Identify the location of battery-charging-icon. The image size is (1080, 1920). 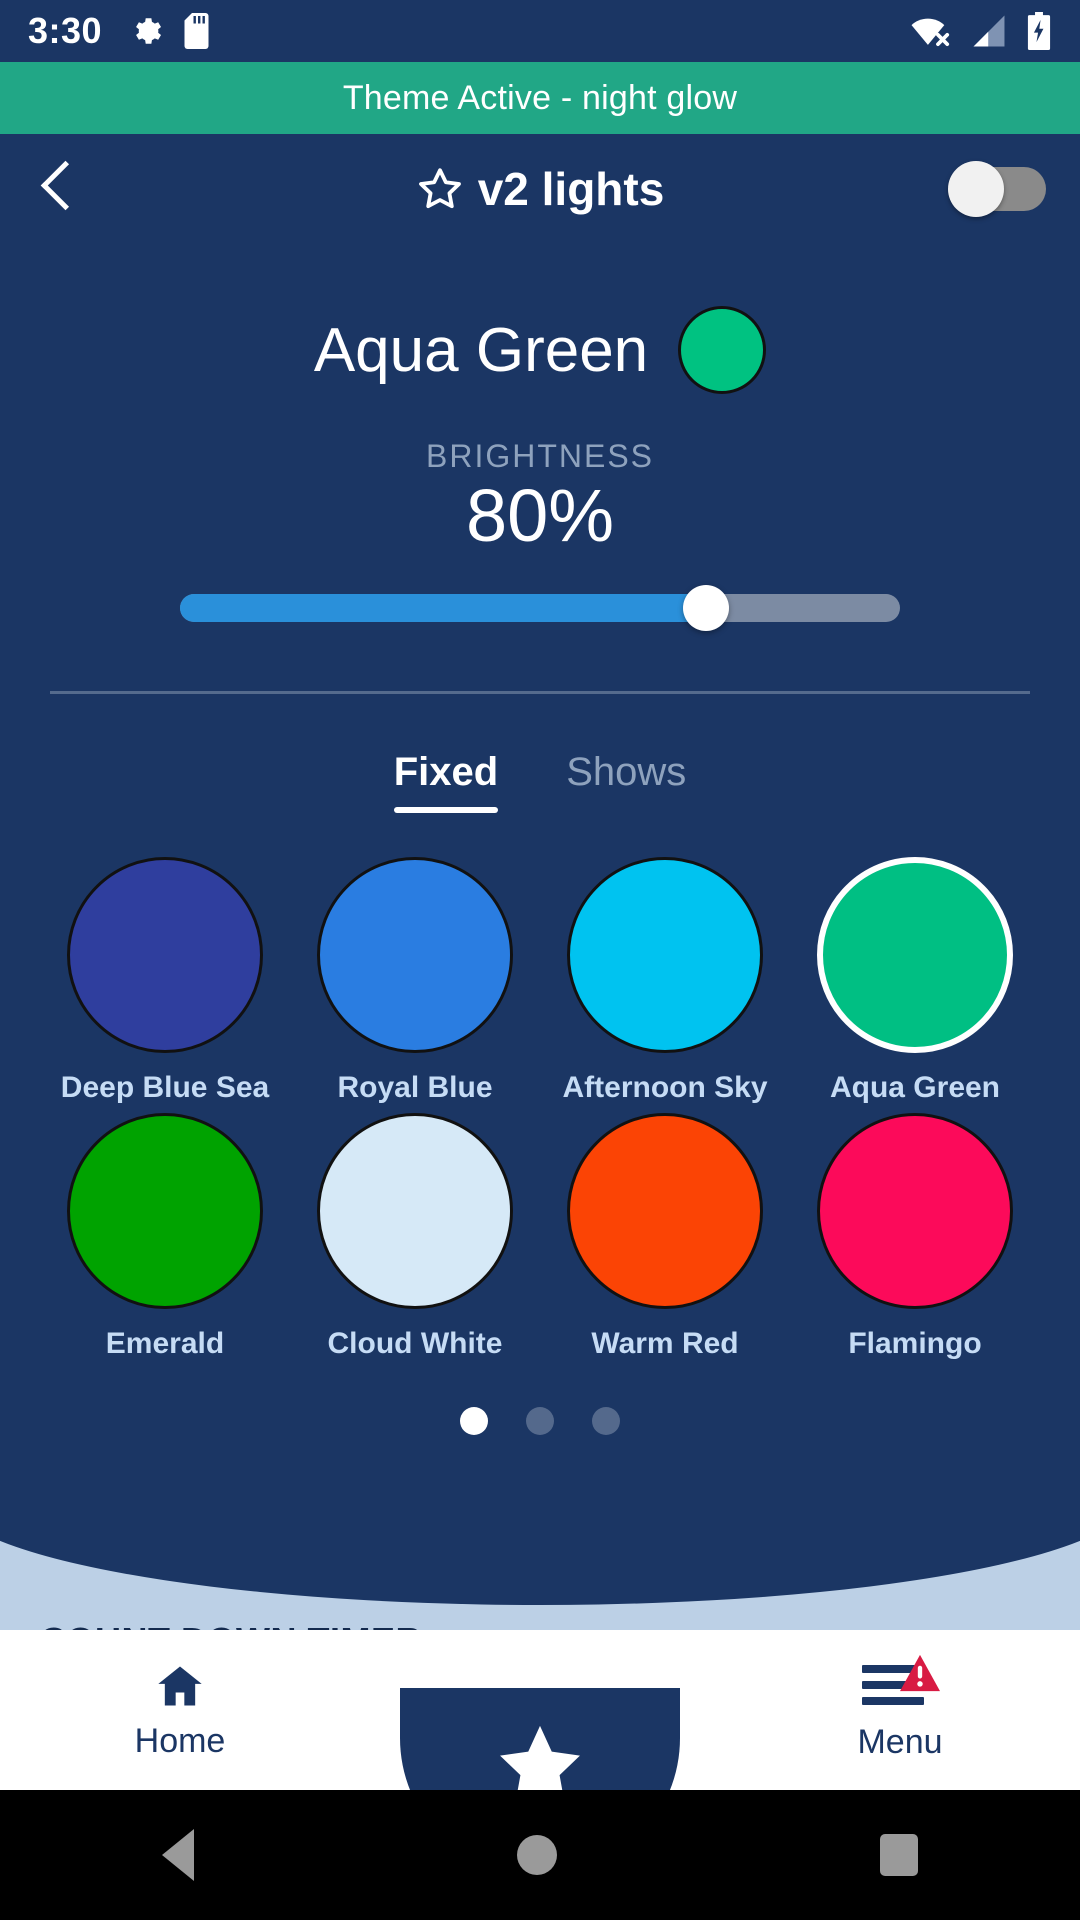
(1039, 31).